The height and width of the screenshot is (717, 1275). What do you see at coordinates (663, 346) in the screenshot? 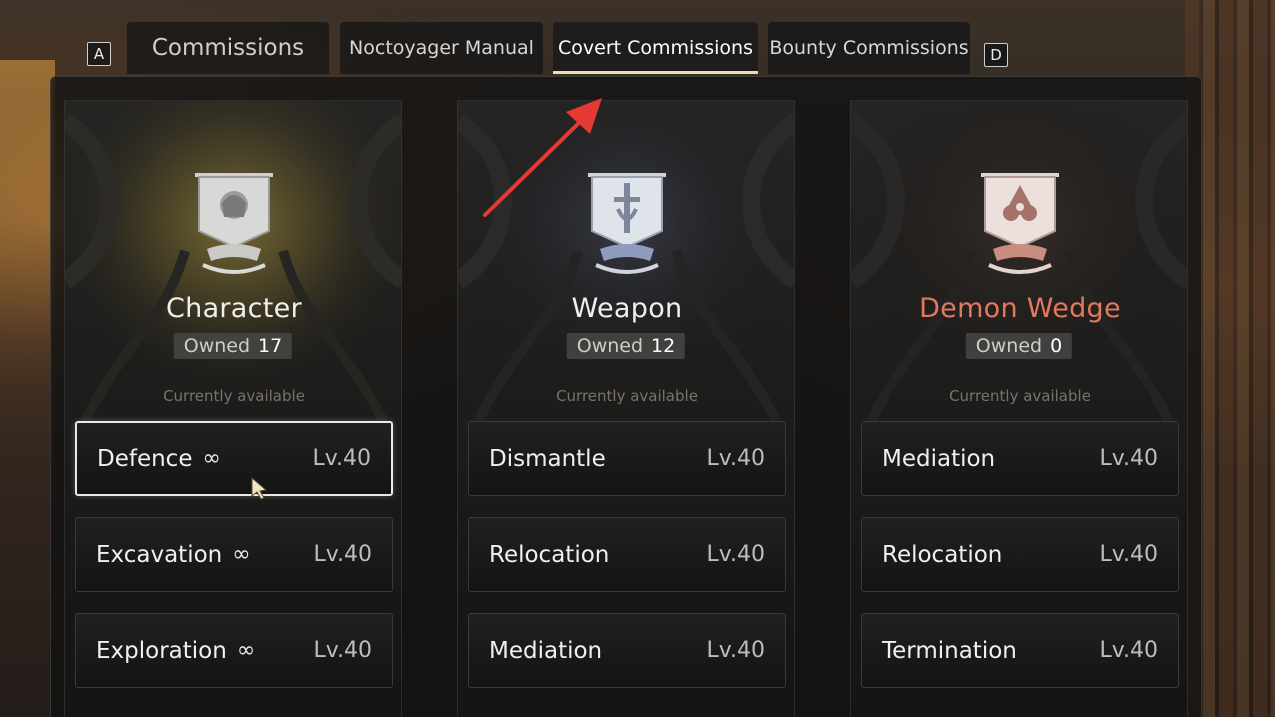
I see `owned-count: 12` at bounding box center [663, 346].